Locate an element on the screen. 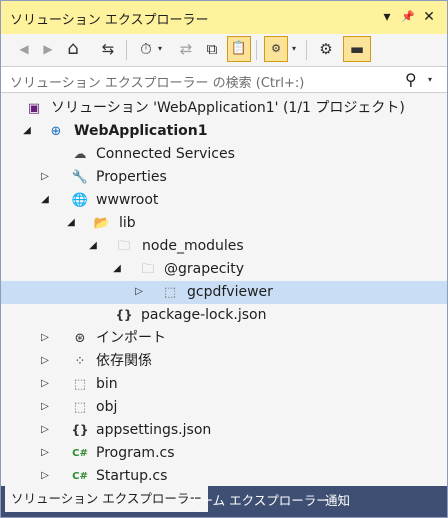  tree-item-label: インポート is located at coordinates (131, 338).